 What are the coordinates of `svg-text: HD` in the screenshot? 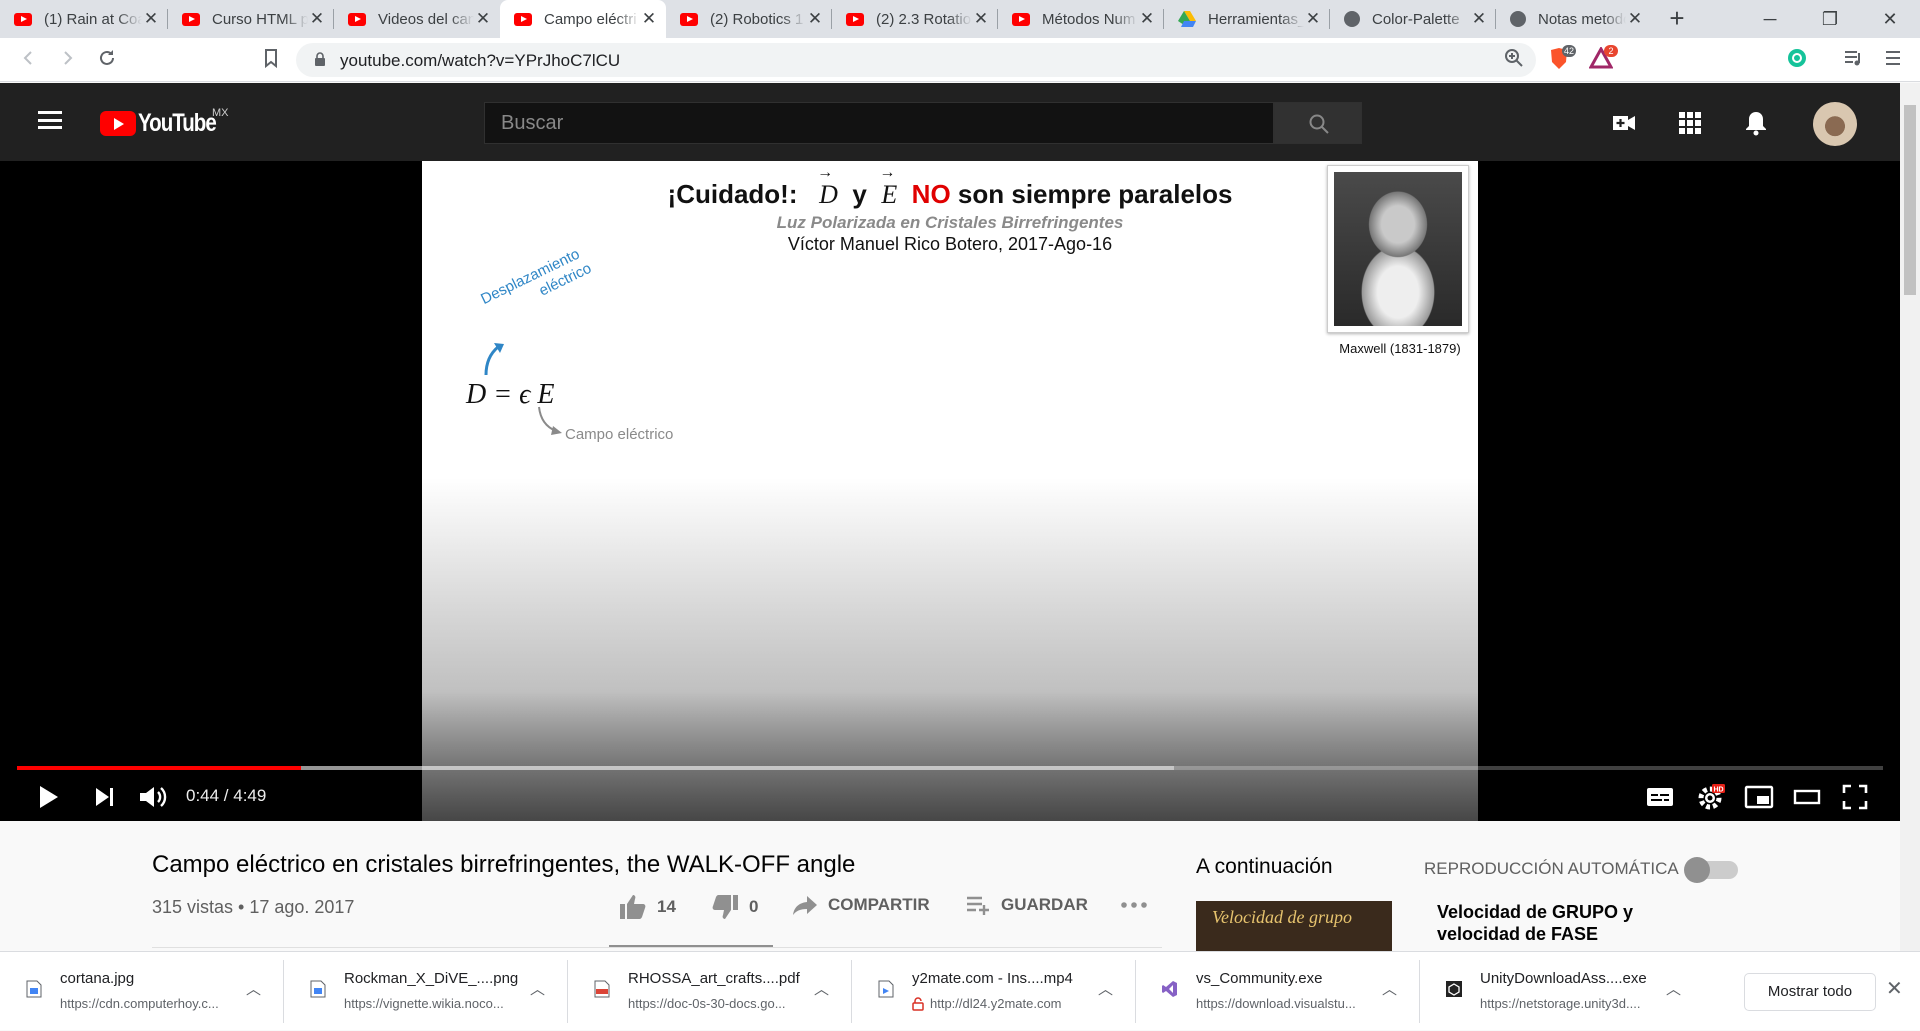 It's located at (1718, 790).